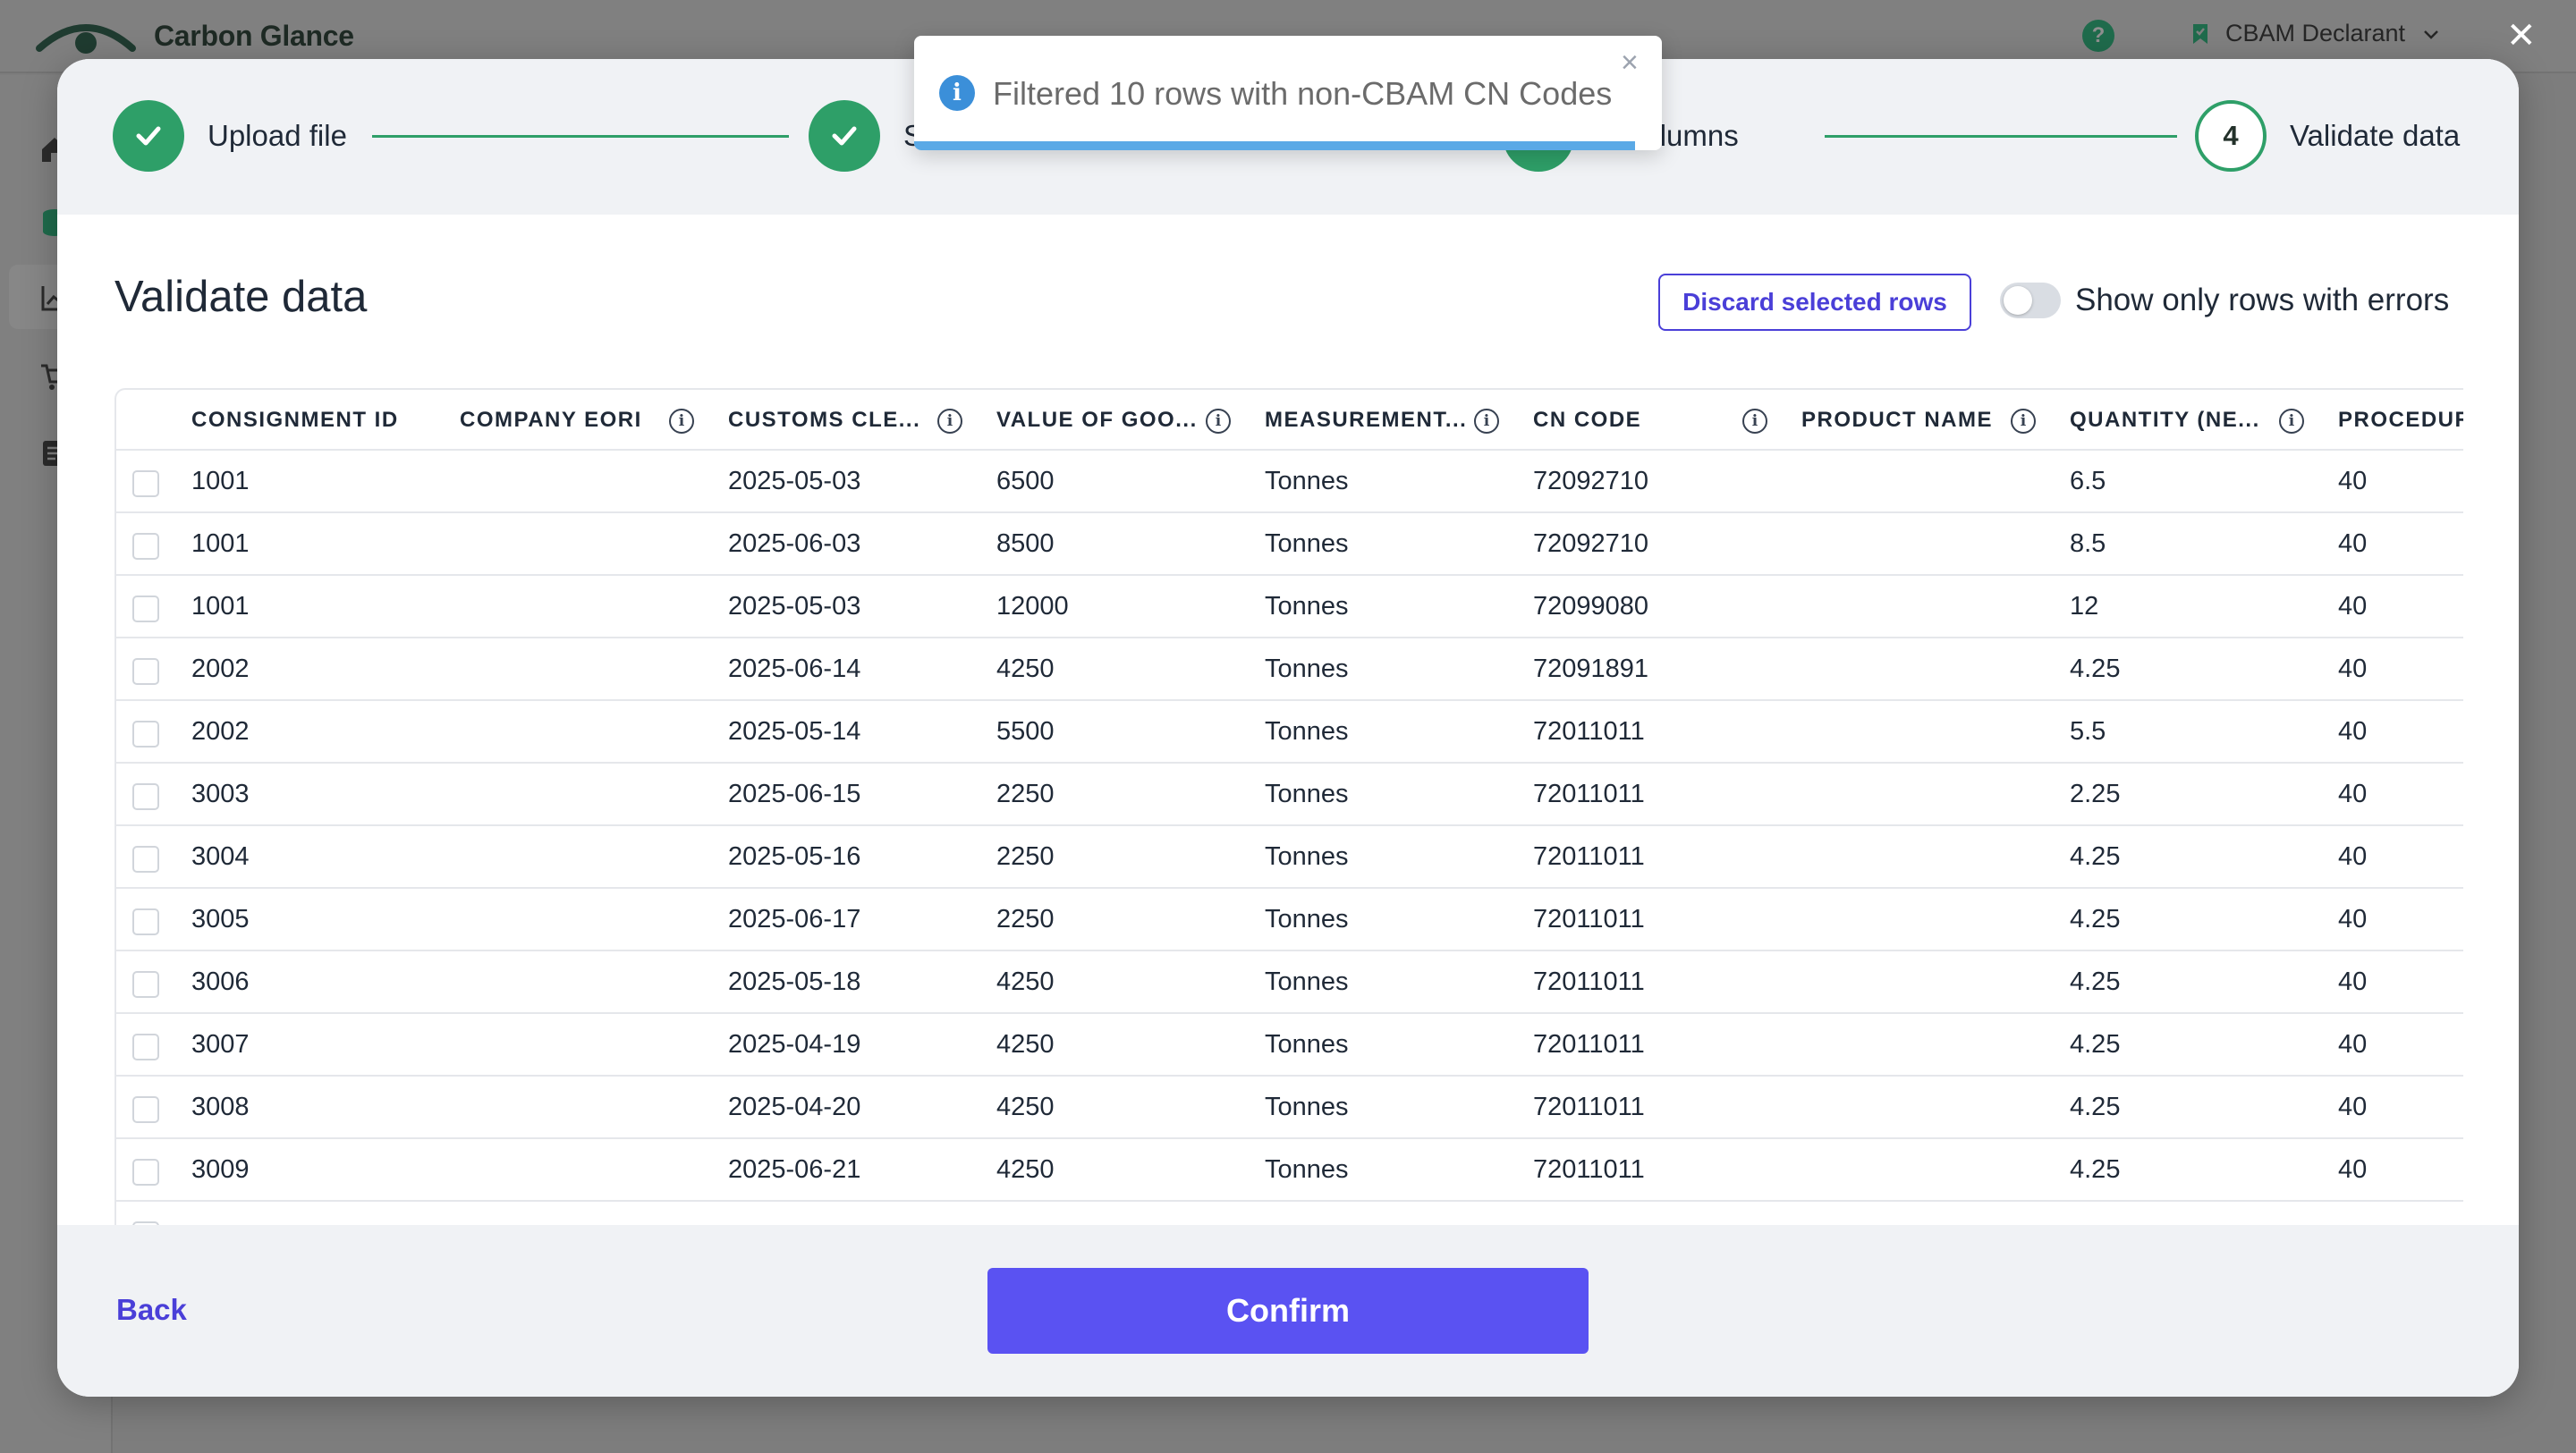 Image resolution: width=2576 pixels, height=1453 pixels. What do you see at coordinates (2095, 982) in the screenshot?
I see `cell-quantity: 4.25` at bounding box center [2095, 982].